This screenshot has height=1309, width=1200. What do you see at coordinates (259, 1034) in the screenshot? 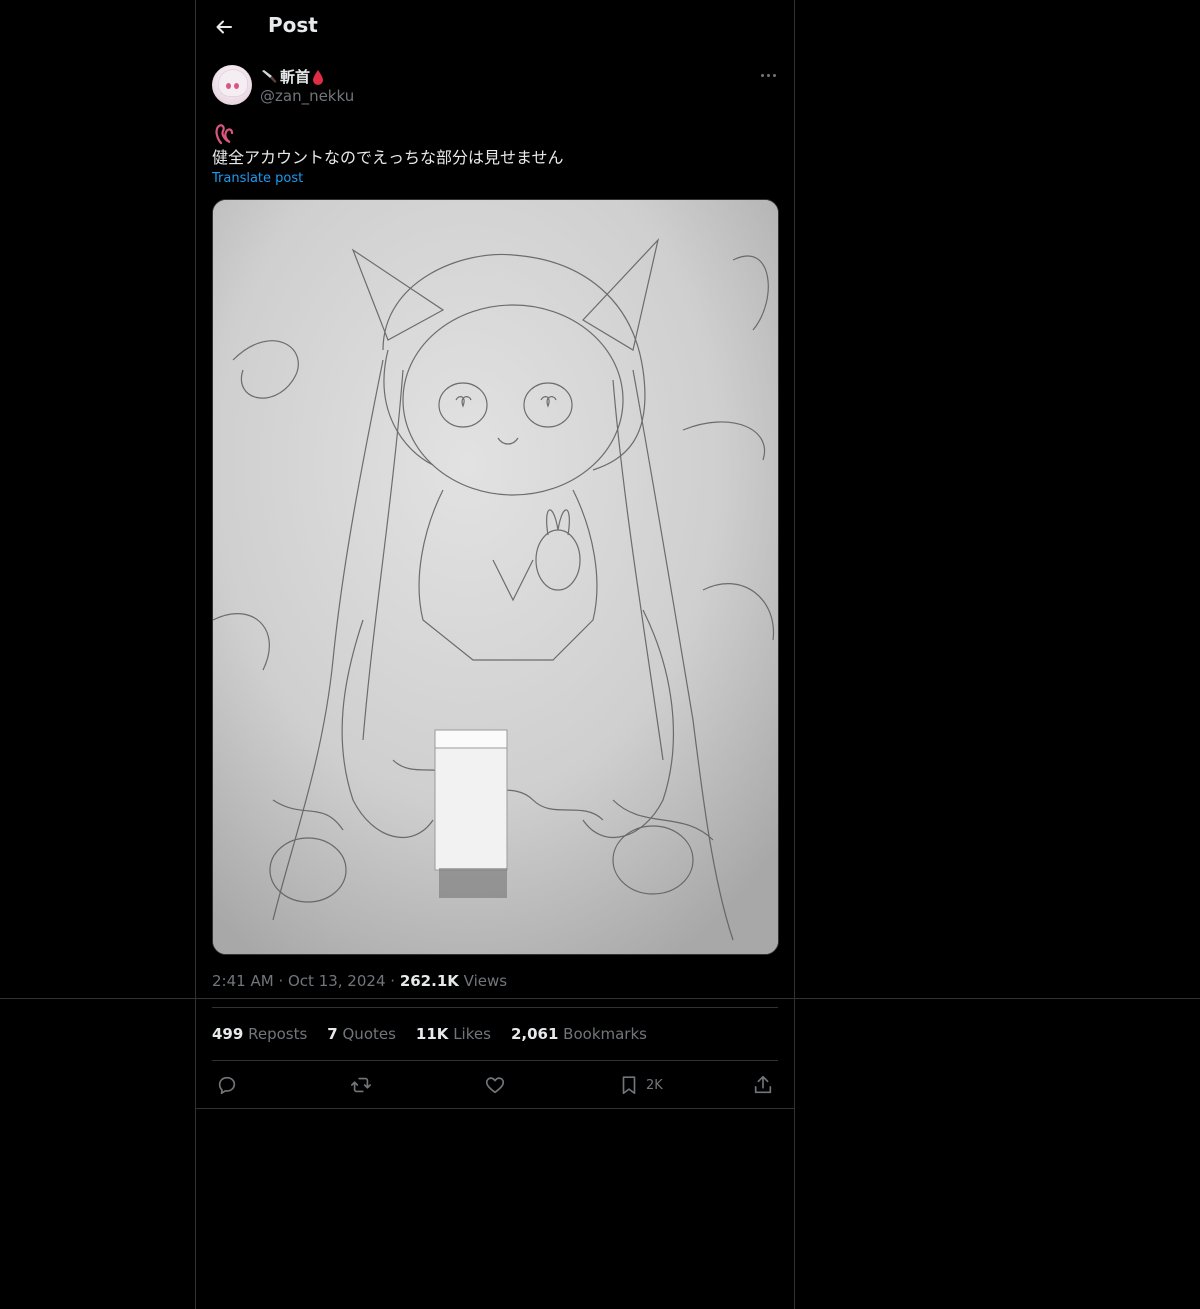
I see `stat-reposts: 499 Reposts` at bounding box center [259, 1034].